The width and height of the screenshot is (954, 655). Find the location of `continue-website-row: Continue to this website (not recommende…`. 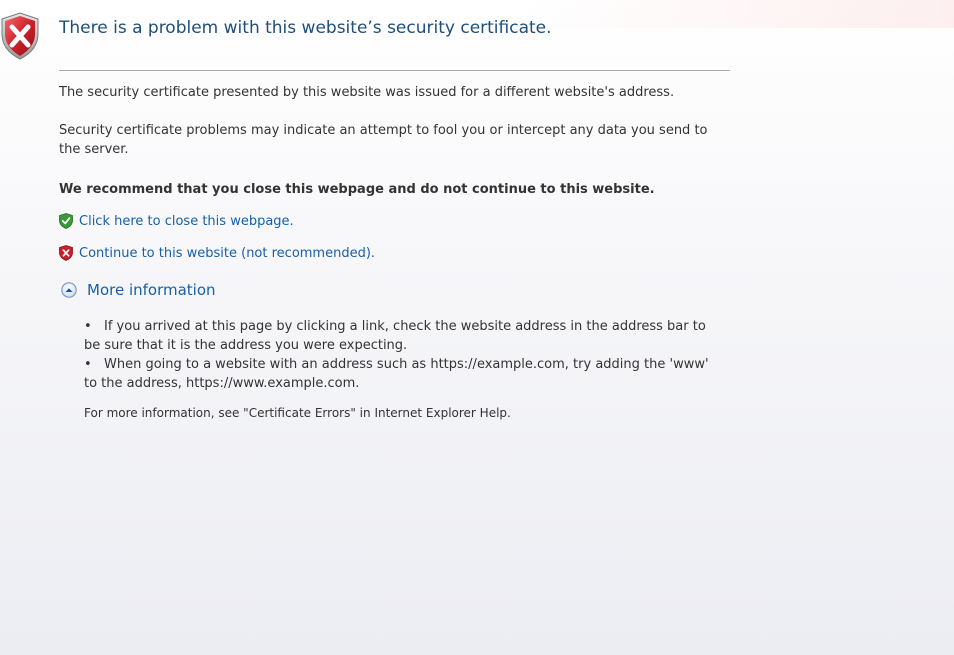

continue-website-row: Continue to this website (not recommende… is located at coordinates (217, 253).